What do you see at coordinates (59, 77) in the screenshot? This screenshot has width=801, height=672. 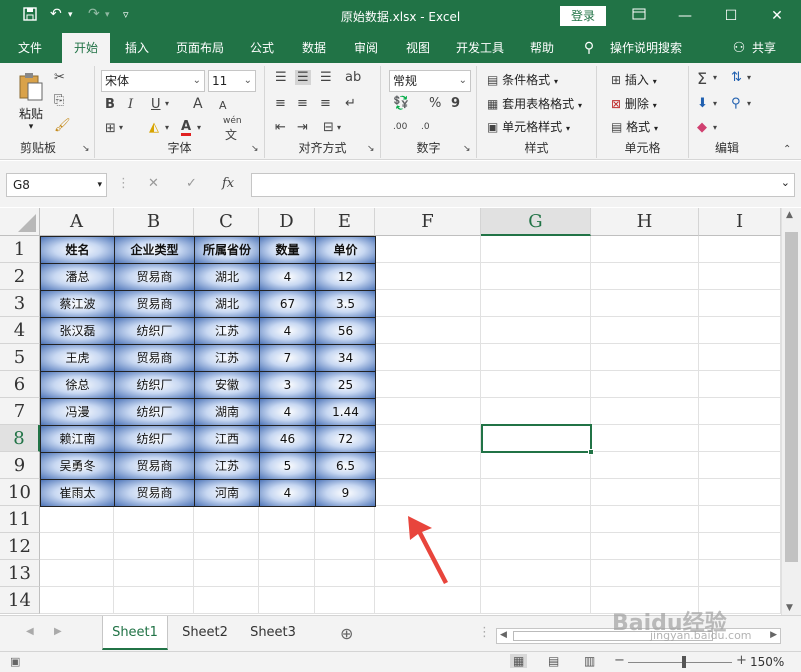 I see `cut-icon: ✂` at bounding box center [59, 77].